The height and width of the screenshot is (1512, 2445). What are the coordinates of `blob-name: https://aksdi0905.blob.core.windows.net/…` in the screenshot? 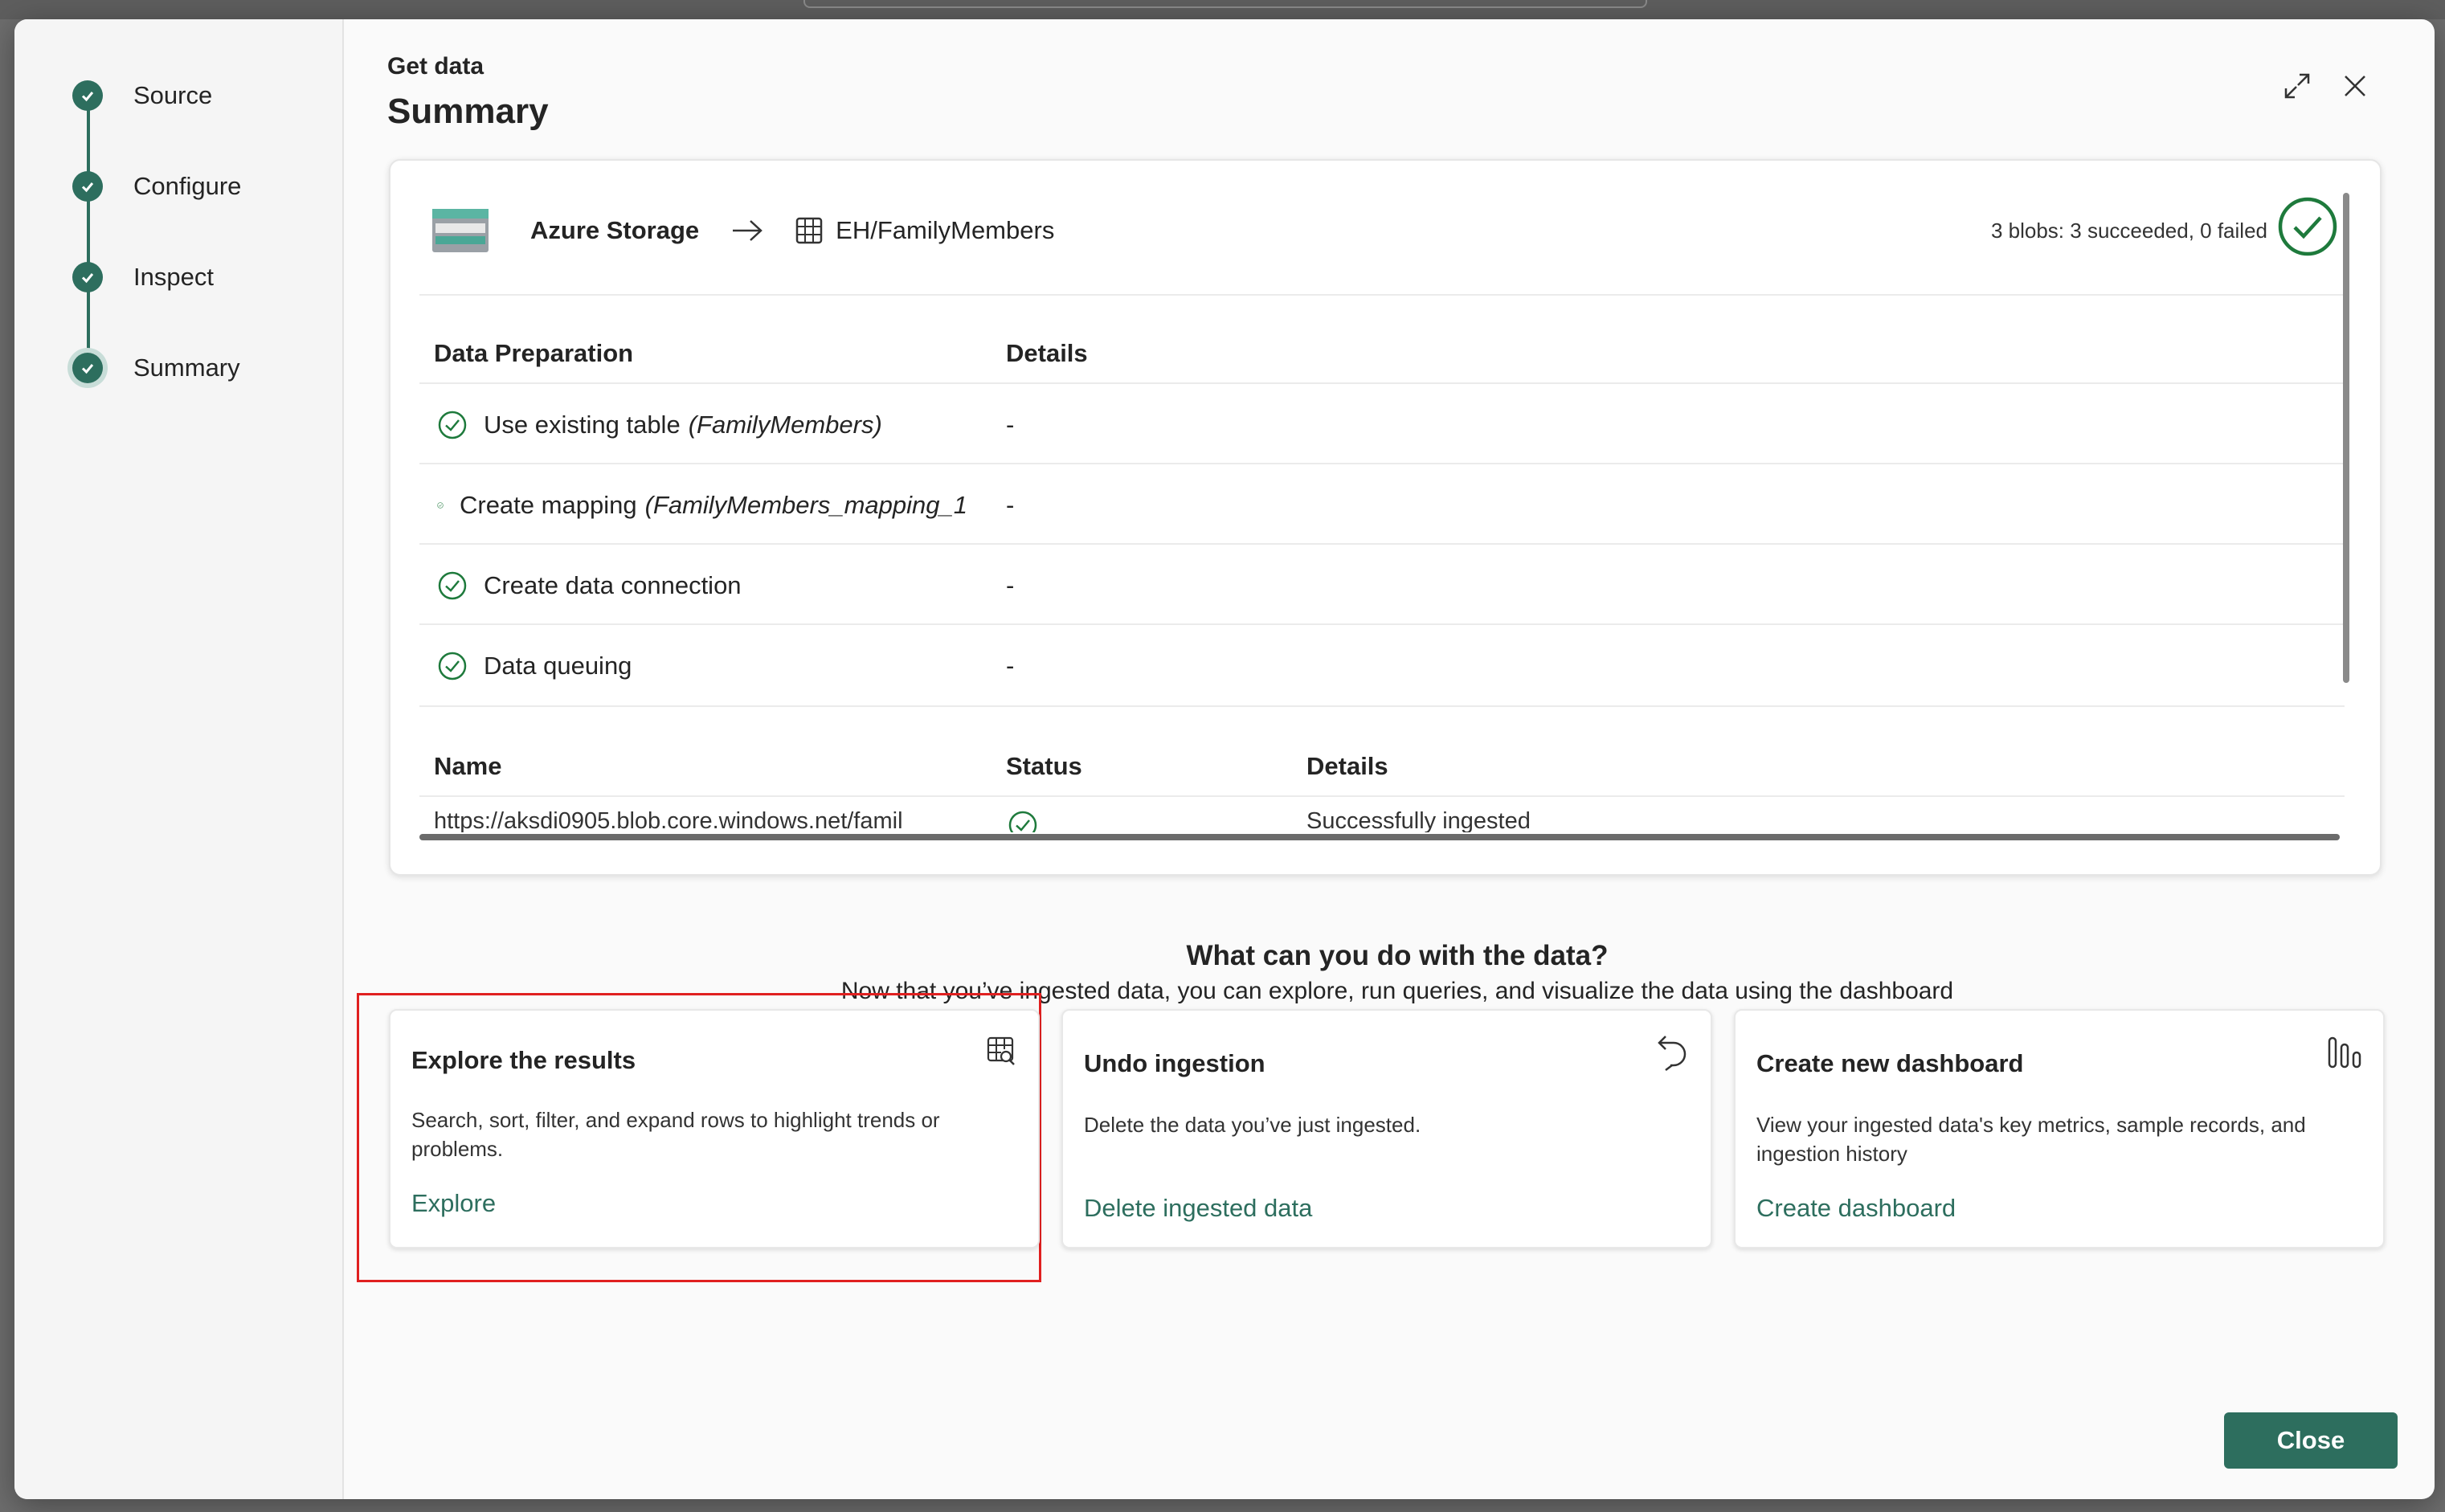 It's located at (668, 820).